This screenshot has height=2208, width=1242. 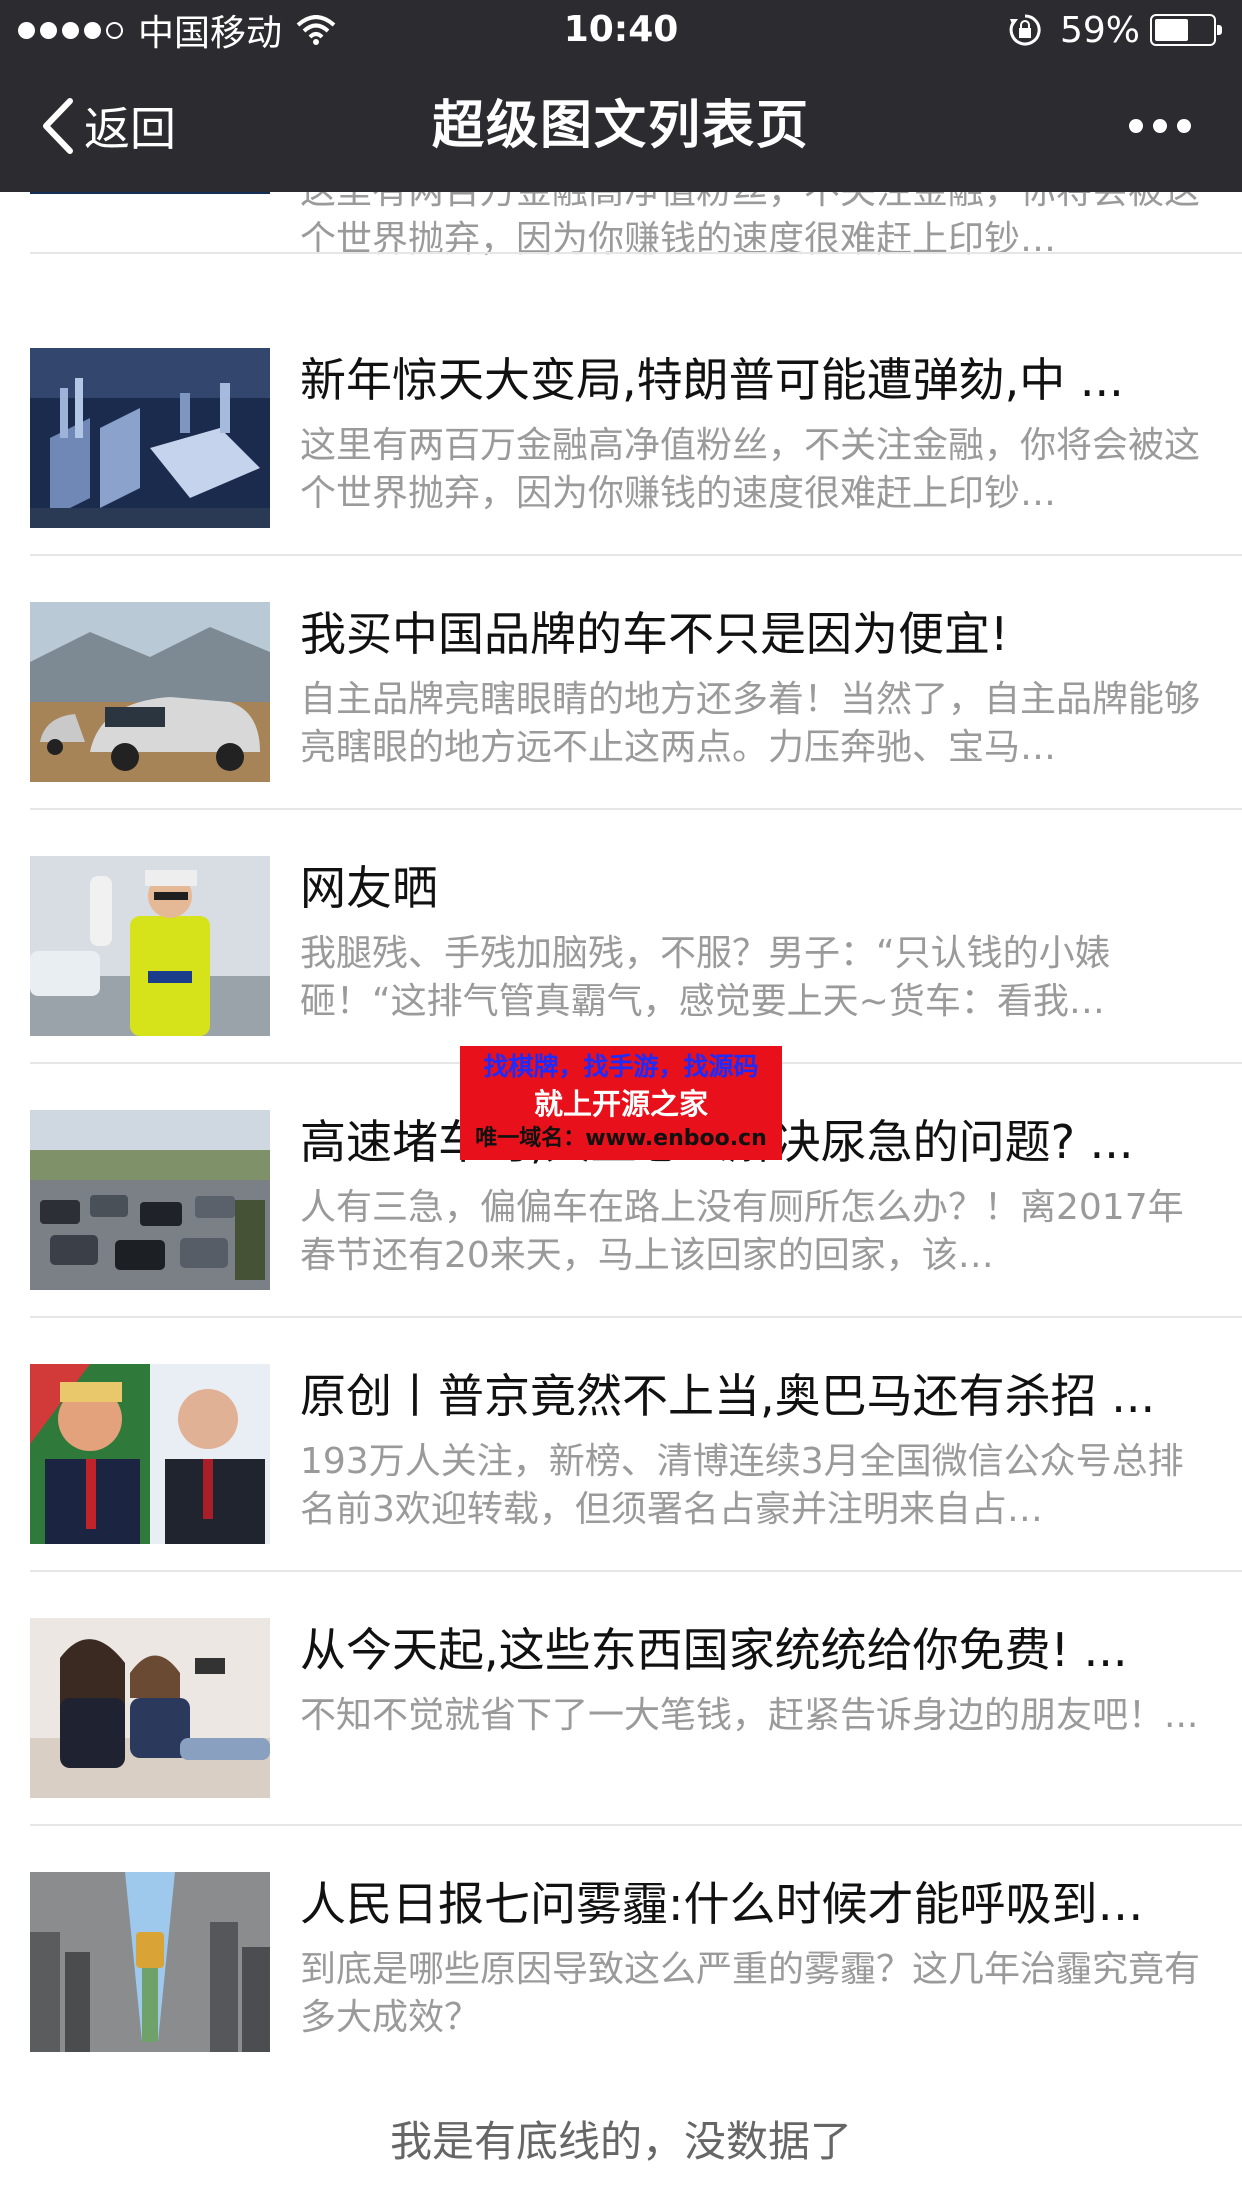 I want to click on ad-line-3: 唯一域名：www.enboo.cn, so click(x=621, y=1138).